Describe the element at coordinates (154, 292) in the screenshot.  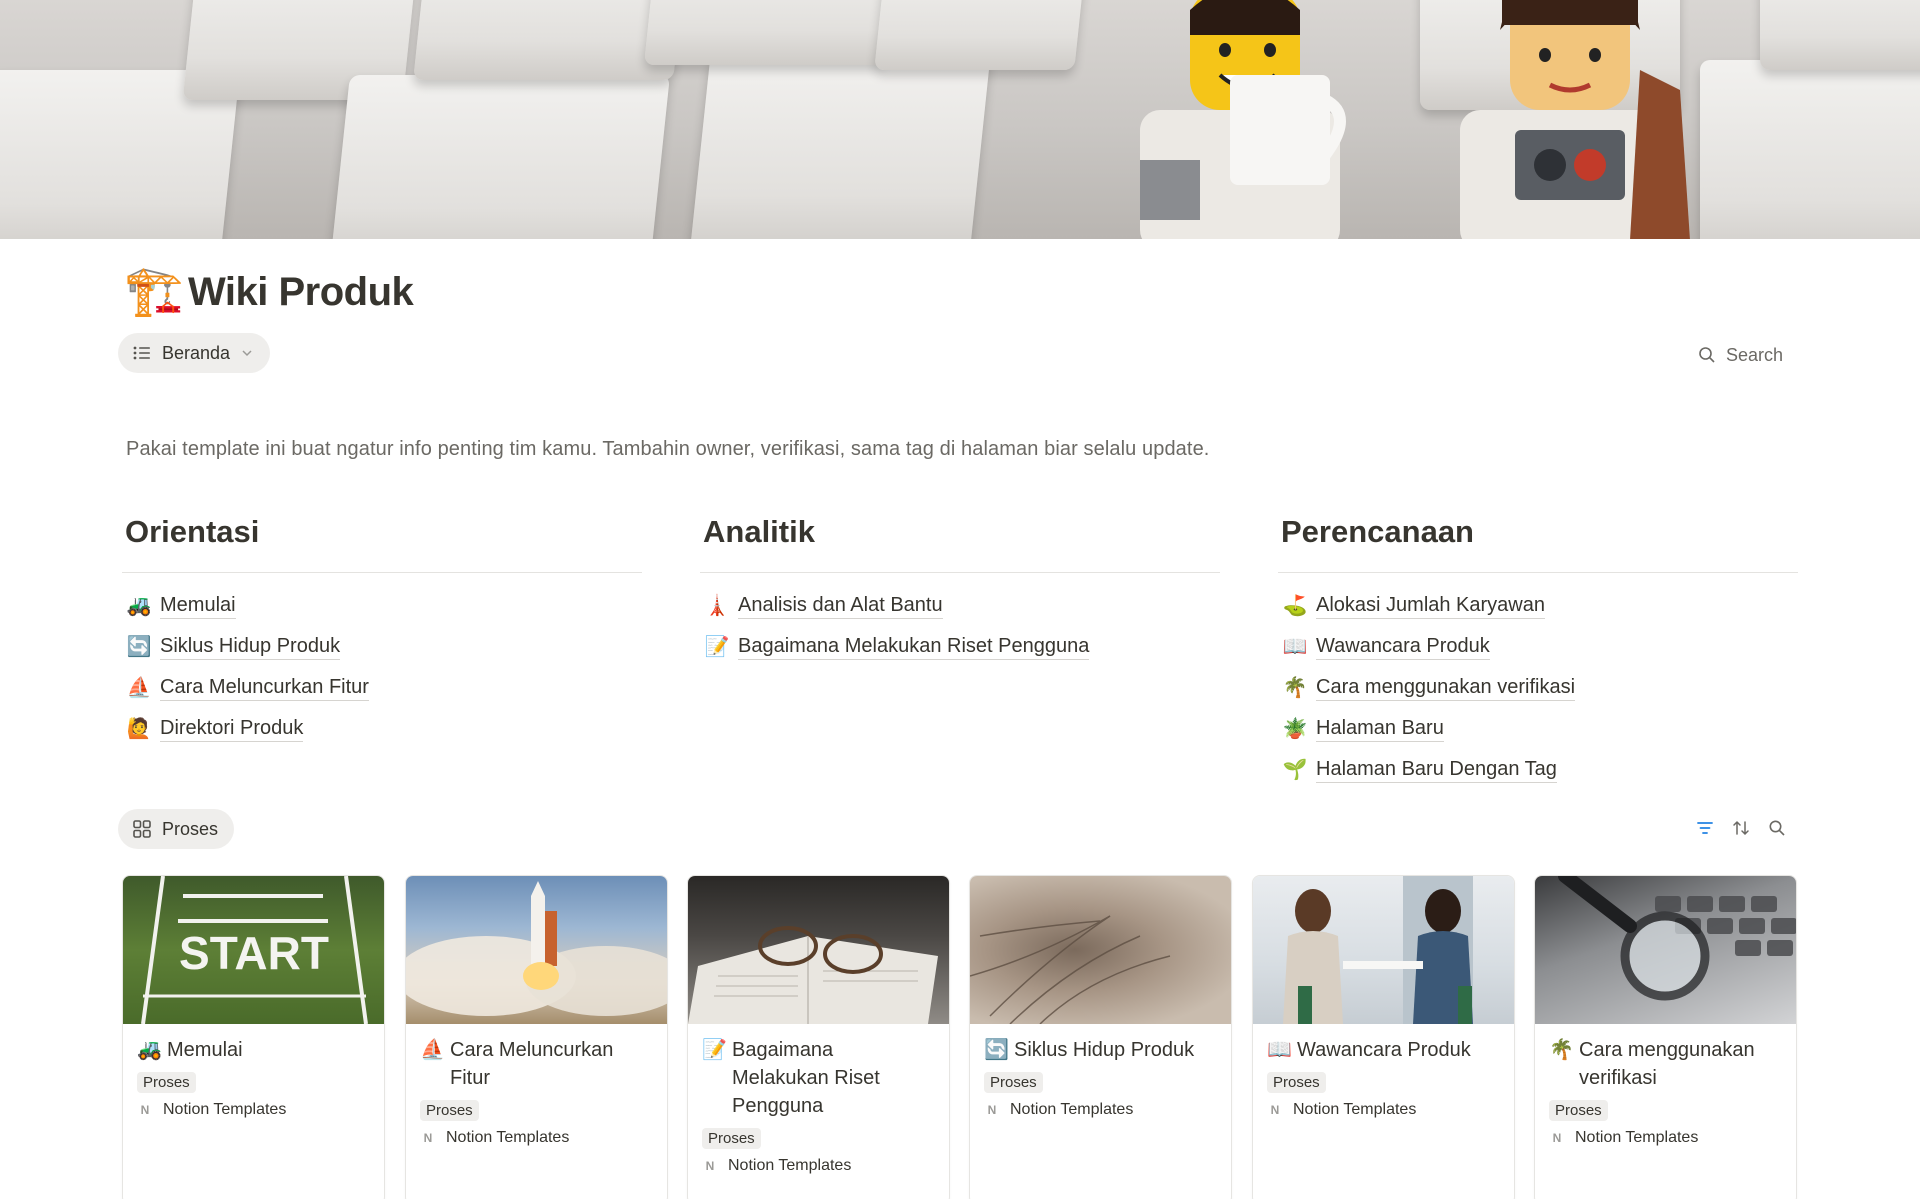
I see `page-icon: 🏗️` at that location.